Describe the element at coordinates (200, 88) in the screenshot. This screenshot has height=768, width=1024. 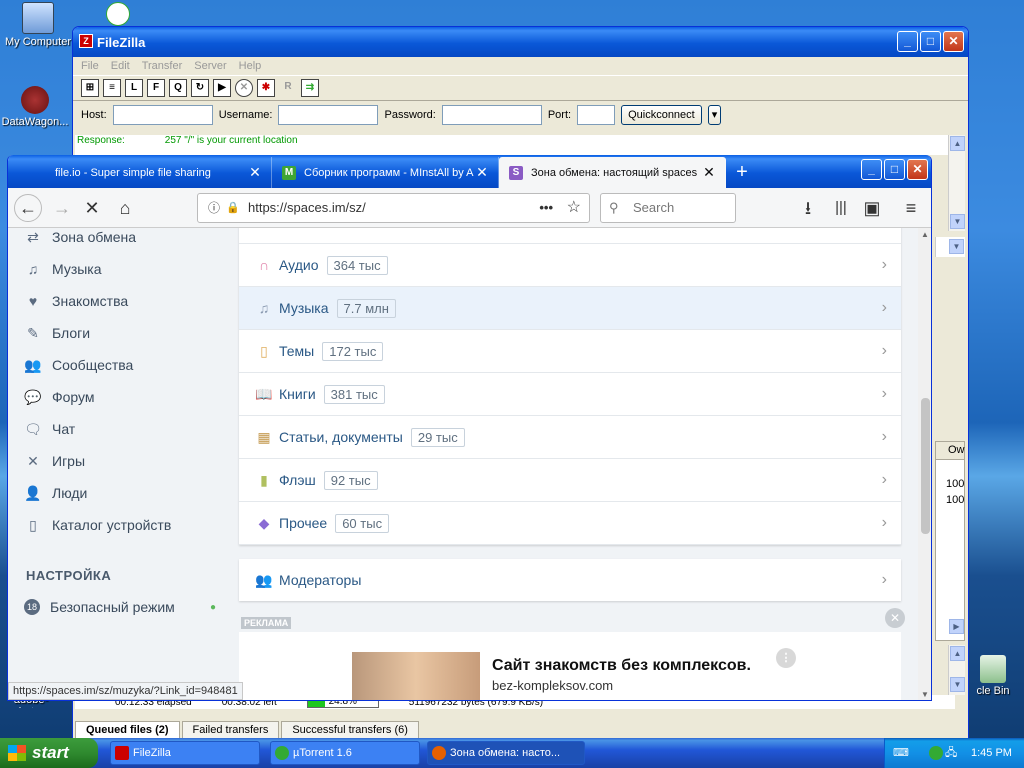
I see `refresh-icon: ↻` at that location.